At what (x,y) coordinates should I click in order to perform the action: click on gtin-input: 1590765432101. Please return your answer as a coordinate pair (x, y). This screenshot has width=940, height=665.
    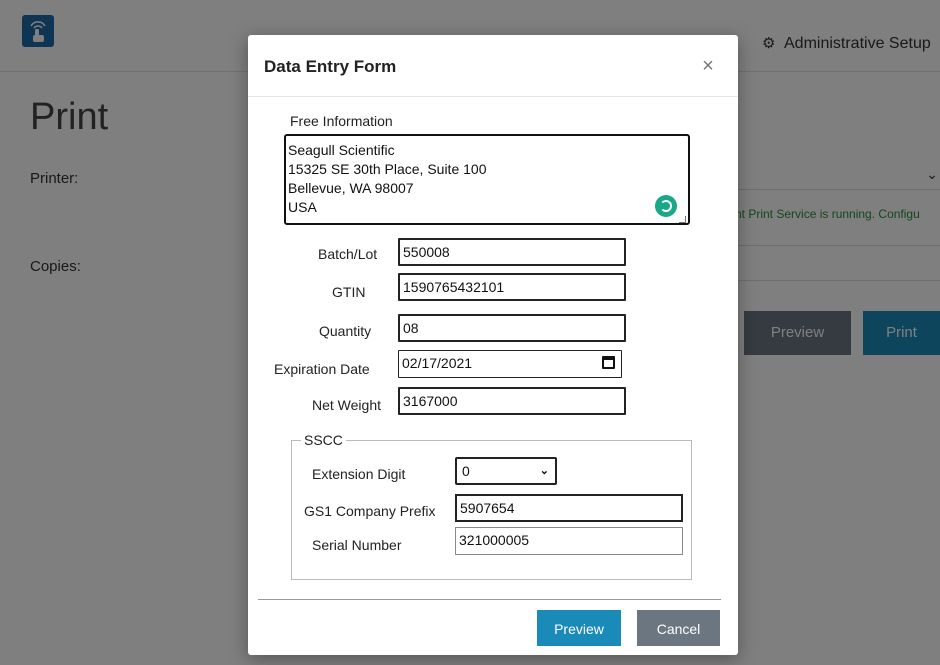
    Looking at the image, I should click on (512, 287).